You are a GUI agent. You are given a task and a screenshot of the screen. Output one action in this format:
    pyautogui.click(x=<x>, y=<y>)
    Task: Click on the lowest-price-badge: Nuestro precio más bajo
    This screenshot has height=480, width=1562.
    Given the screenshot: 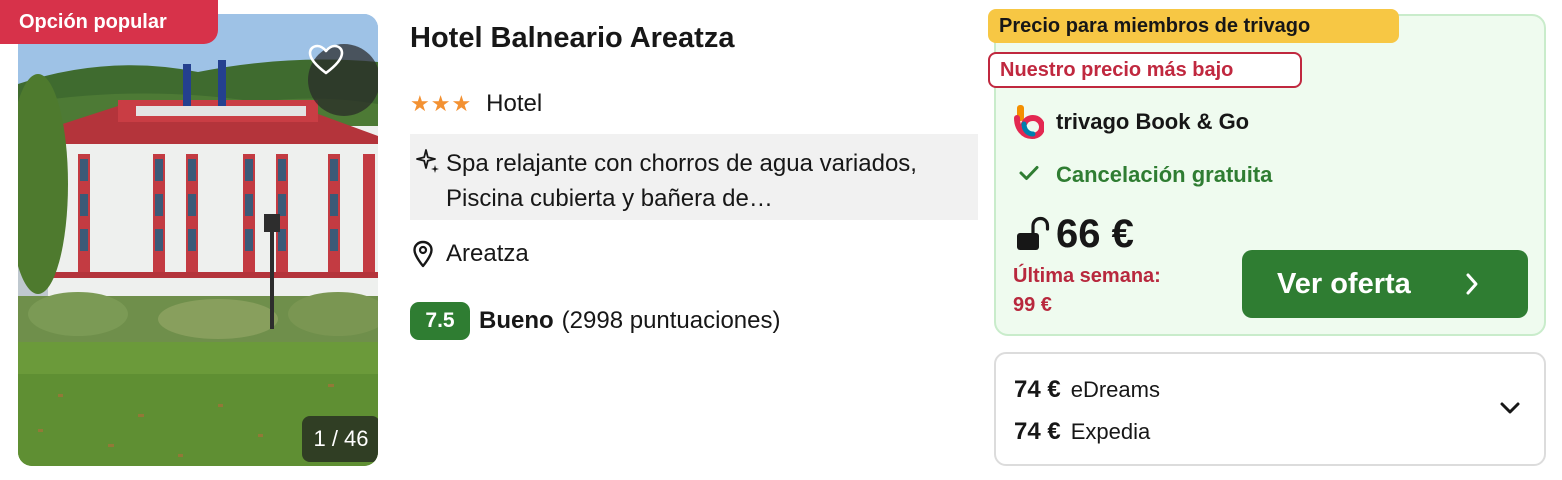 What is the action you would take?
    pyautogui.click(x=1145, y=70)
    